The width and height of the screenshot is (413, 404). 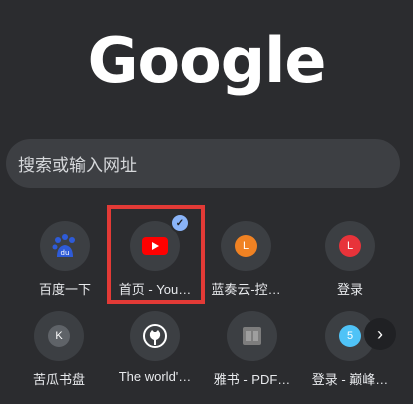 I want to click on github-icon, so click(x=155, y=336).